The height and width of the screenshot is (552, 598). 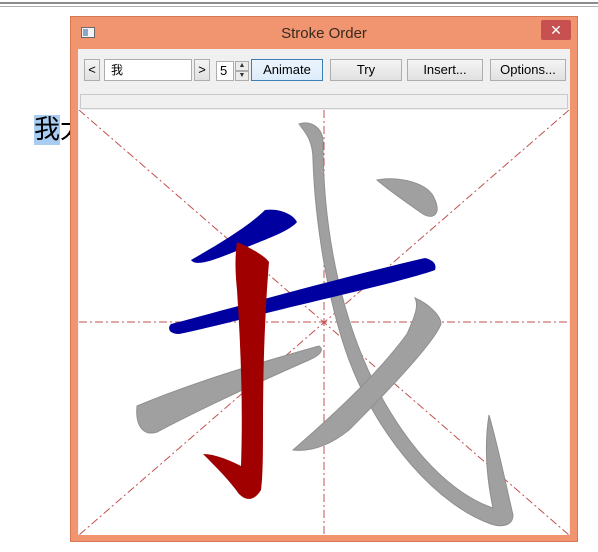 I want to click on window-title: Stroke Order, so click(x=324, y=33).